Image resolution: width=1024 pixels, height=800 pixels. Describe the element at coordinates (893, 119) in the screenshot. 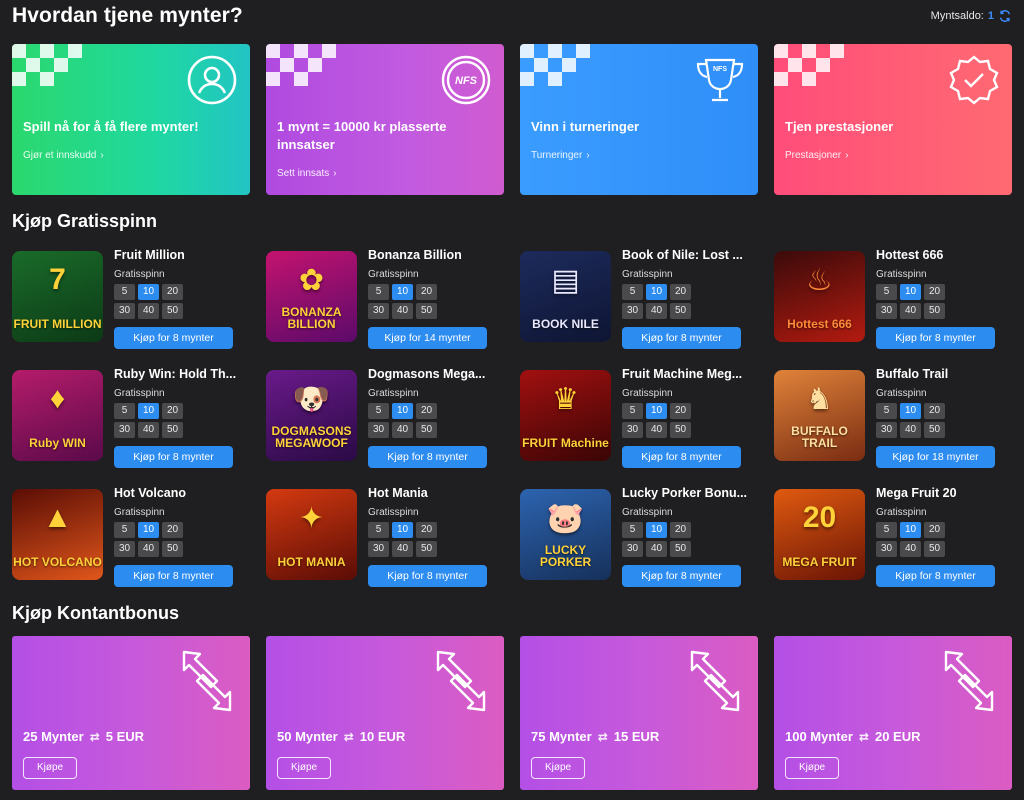

I see `earn-card-achievements: Tjen prestasjoner Prestasjoner ›` at that location.